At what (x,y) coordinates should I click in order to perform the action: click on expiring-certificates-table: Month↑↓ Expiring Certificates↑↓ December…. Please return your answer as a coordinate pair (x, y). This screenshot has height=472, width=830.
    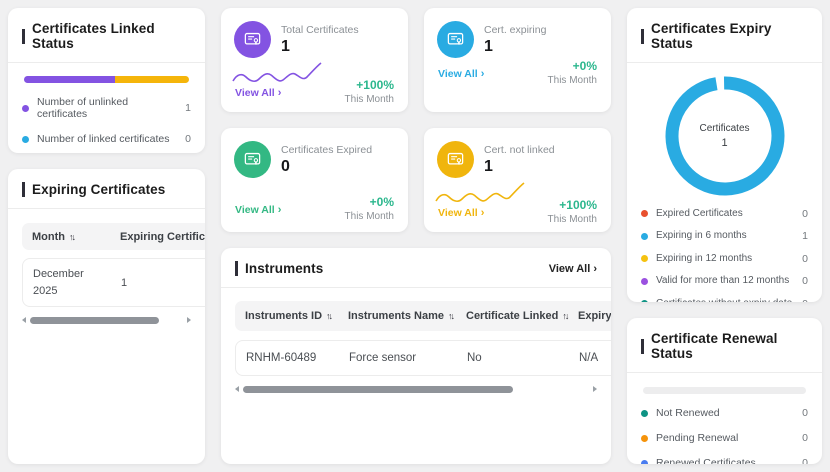
    Looking at the image, I should click on (113, 265).